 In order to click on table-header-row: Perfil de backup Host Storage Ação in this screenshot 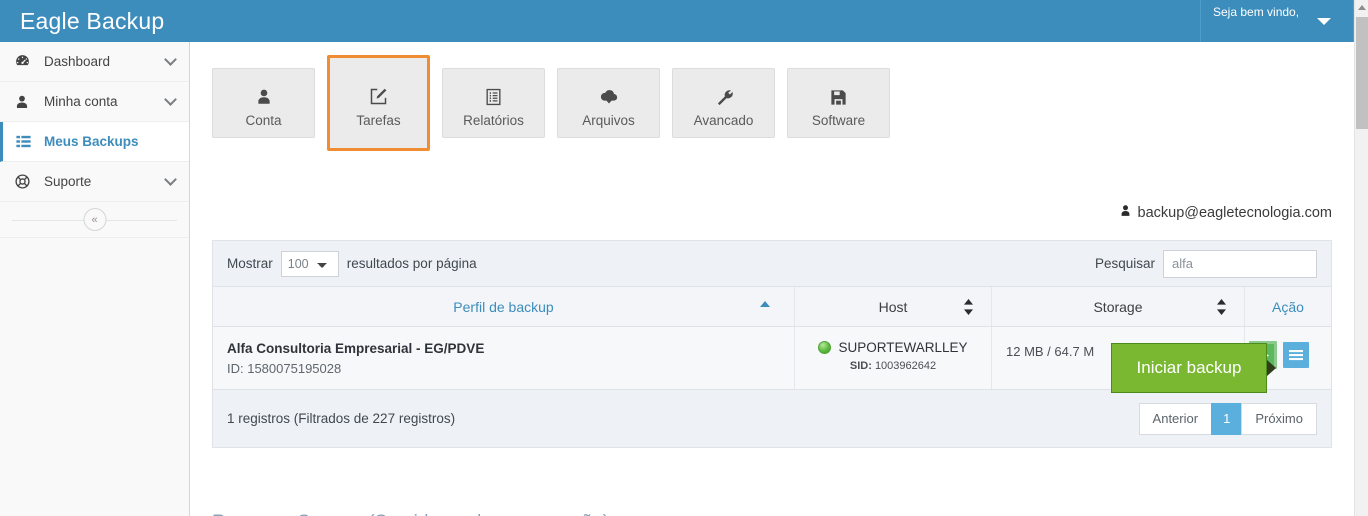, I will do `click(772, 307)`.